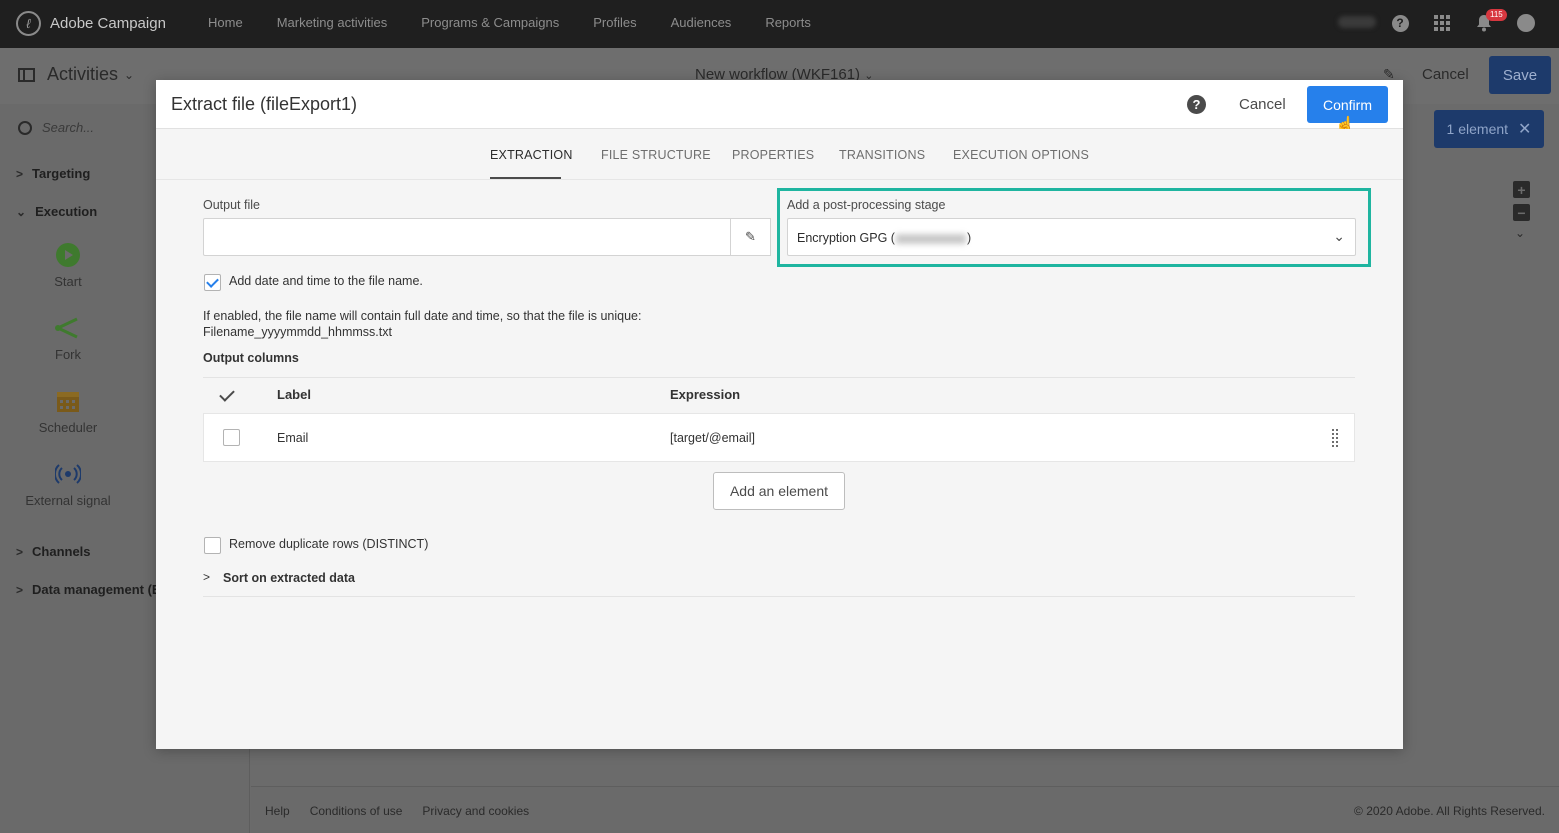 The height and width of the screenshot is (833, 1559). What do you see at coordinates (866, 205) in the screenshot?
I see `post-processing-label: Add a post-processing stage` at bounding box center [866, 205].